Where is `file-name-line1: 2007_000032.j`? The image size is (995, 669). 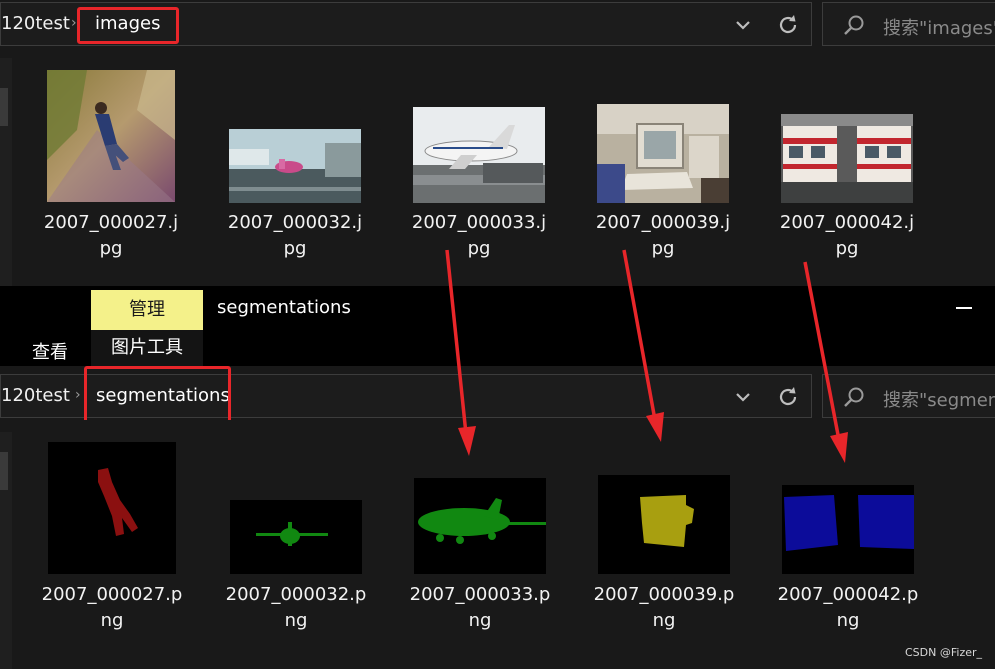 file-name-line1: 2007_000032.j is located at coordinates (295, 222).